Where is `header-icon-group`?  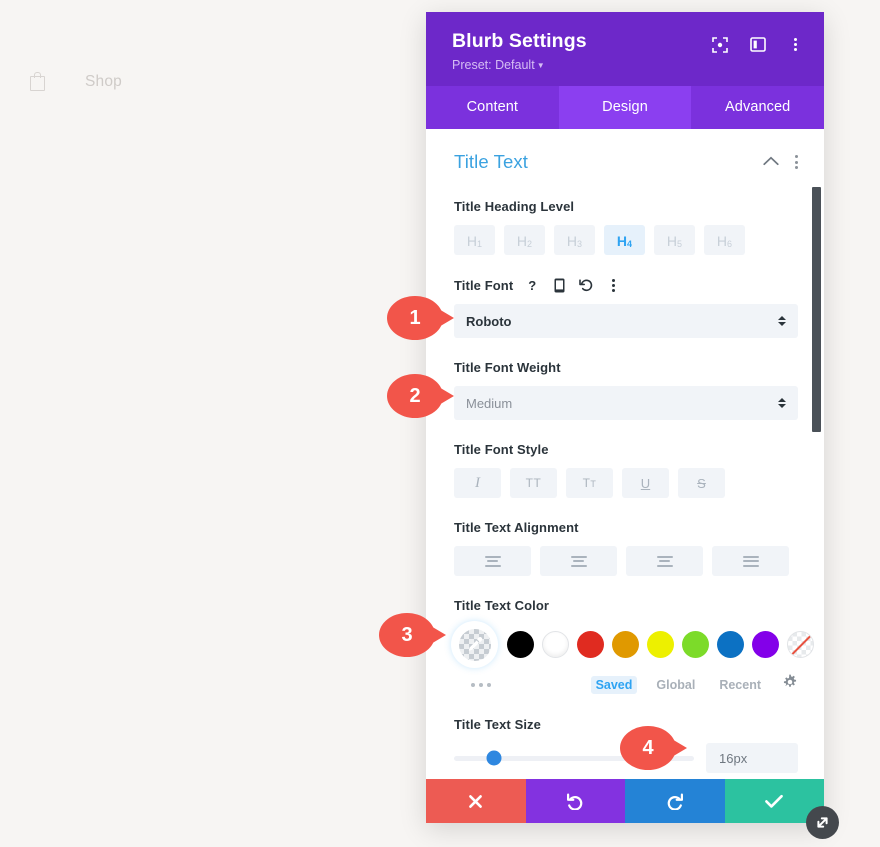 header-icon-group is located at coordinates (757, 44).